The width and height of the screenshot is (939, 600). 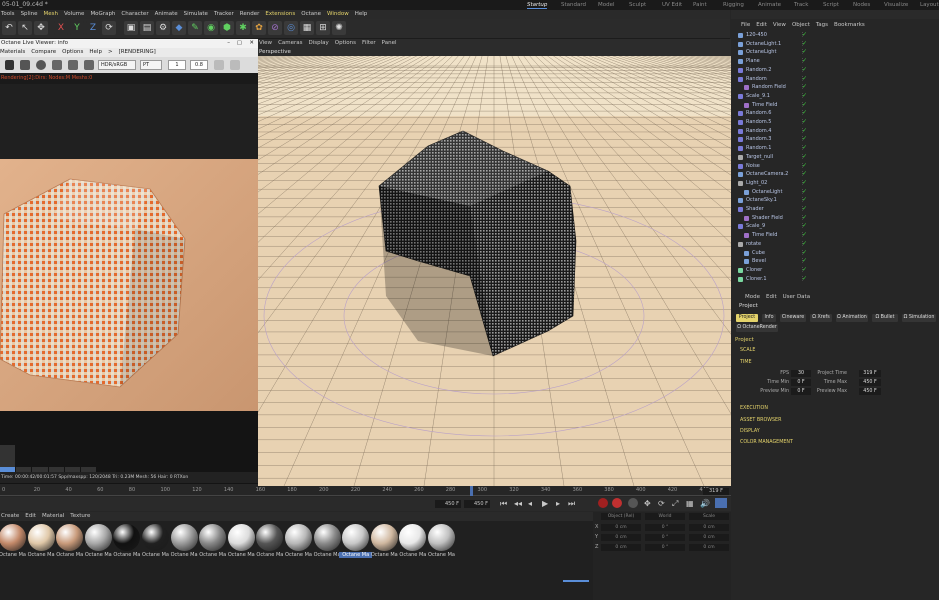 What do you see at coordinates (41, 28) in the screenshot?
I see `move-icon: ✥` at bounding box center [41, 28].